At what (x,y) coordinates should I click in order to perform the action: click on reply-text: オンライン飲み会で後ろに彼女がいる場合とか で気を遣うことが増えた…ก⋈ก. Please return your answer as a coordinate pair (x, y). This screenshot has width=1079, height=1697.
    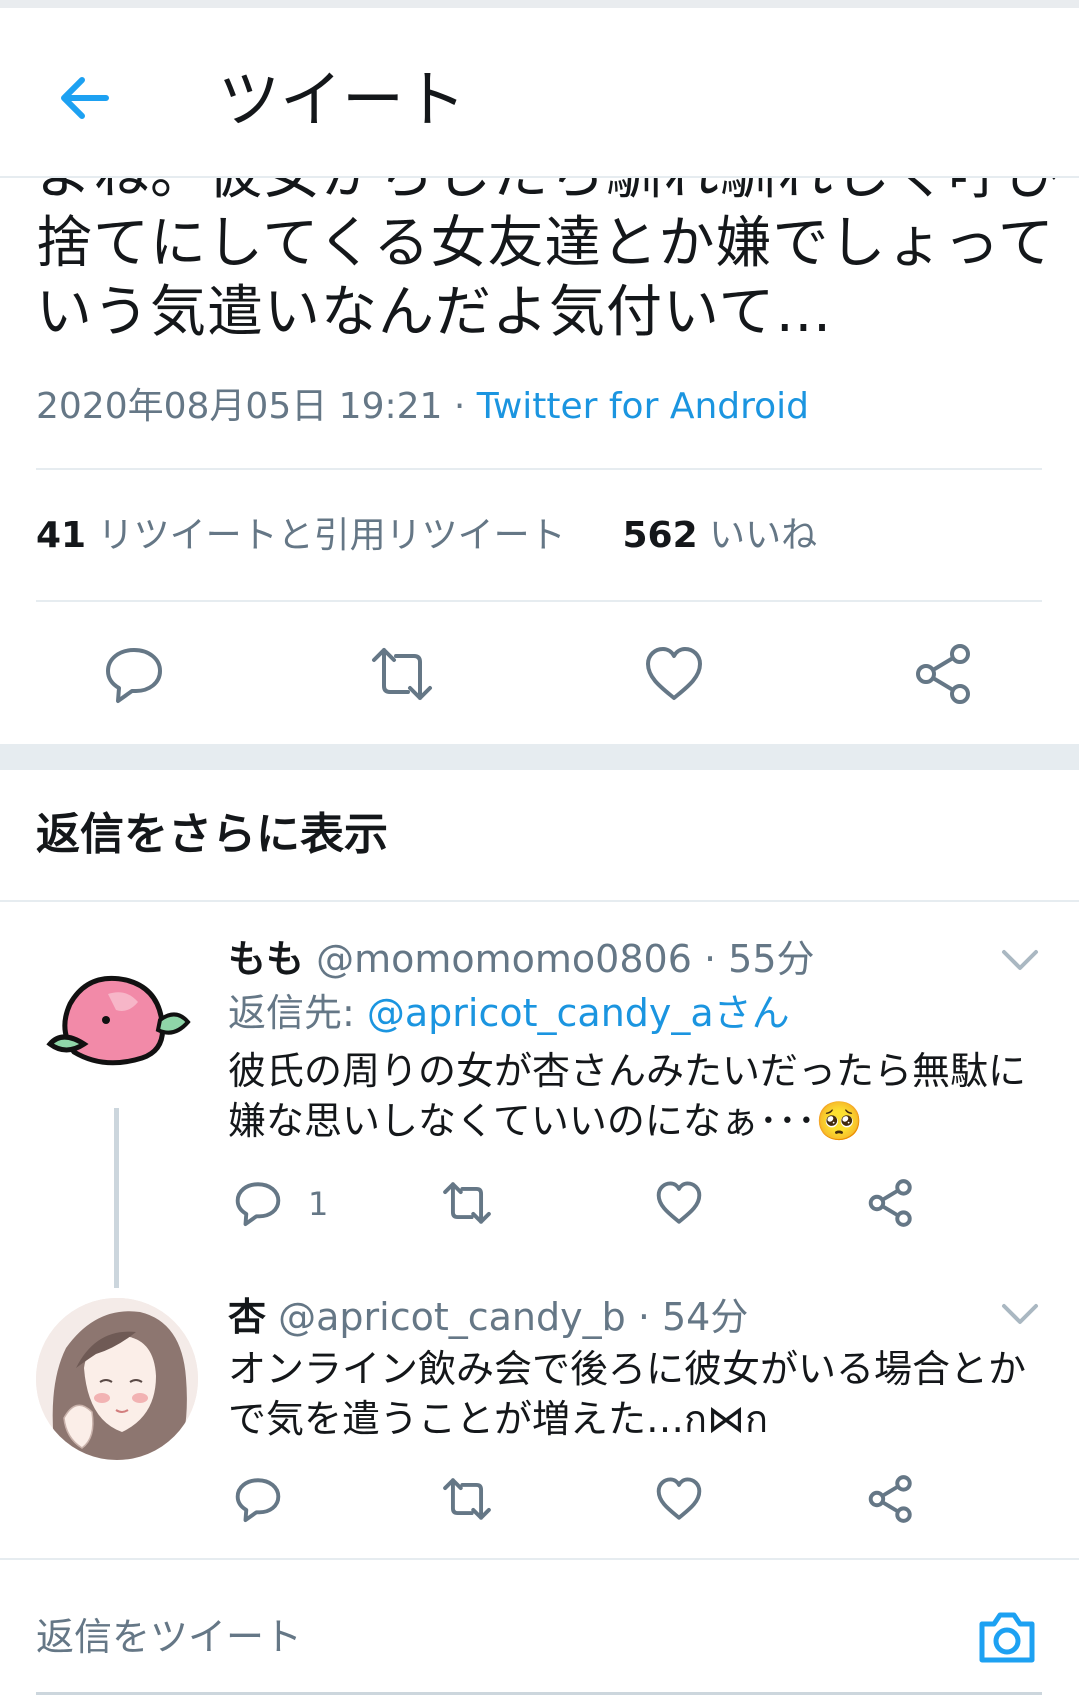
    Looking at the image, I should click on (627, 1394).